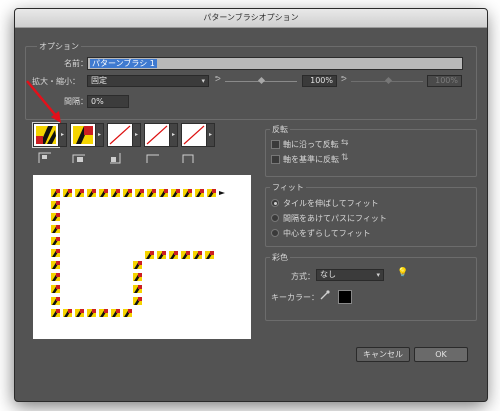 This screenshot has height=411, width=500. Describe the element at coordinates (59, 46) in the screenshot. I see `options-group-label: オプション` at that location.